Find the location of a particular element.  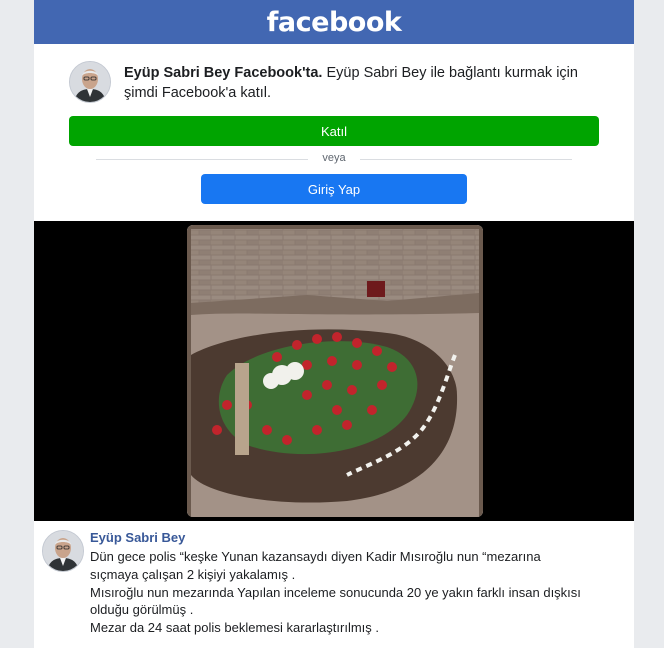

separator-line-left is located at coordinates (202, 159).